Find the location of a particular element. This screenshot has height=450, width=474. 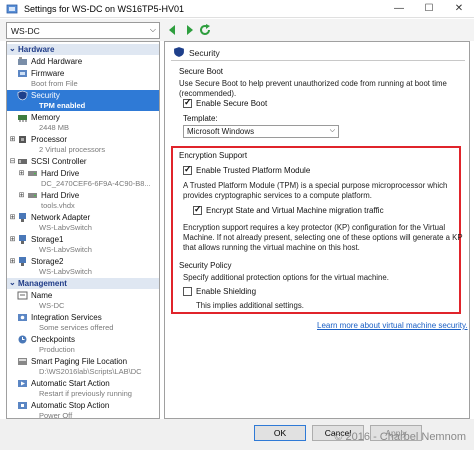

settings-window-icon is located at coordinates (12, 9).